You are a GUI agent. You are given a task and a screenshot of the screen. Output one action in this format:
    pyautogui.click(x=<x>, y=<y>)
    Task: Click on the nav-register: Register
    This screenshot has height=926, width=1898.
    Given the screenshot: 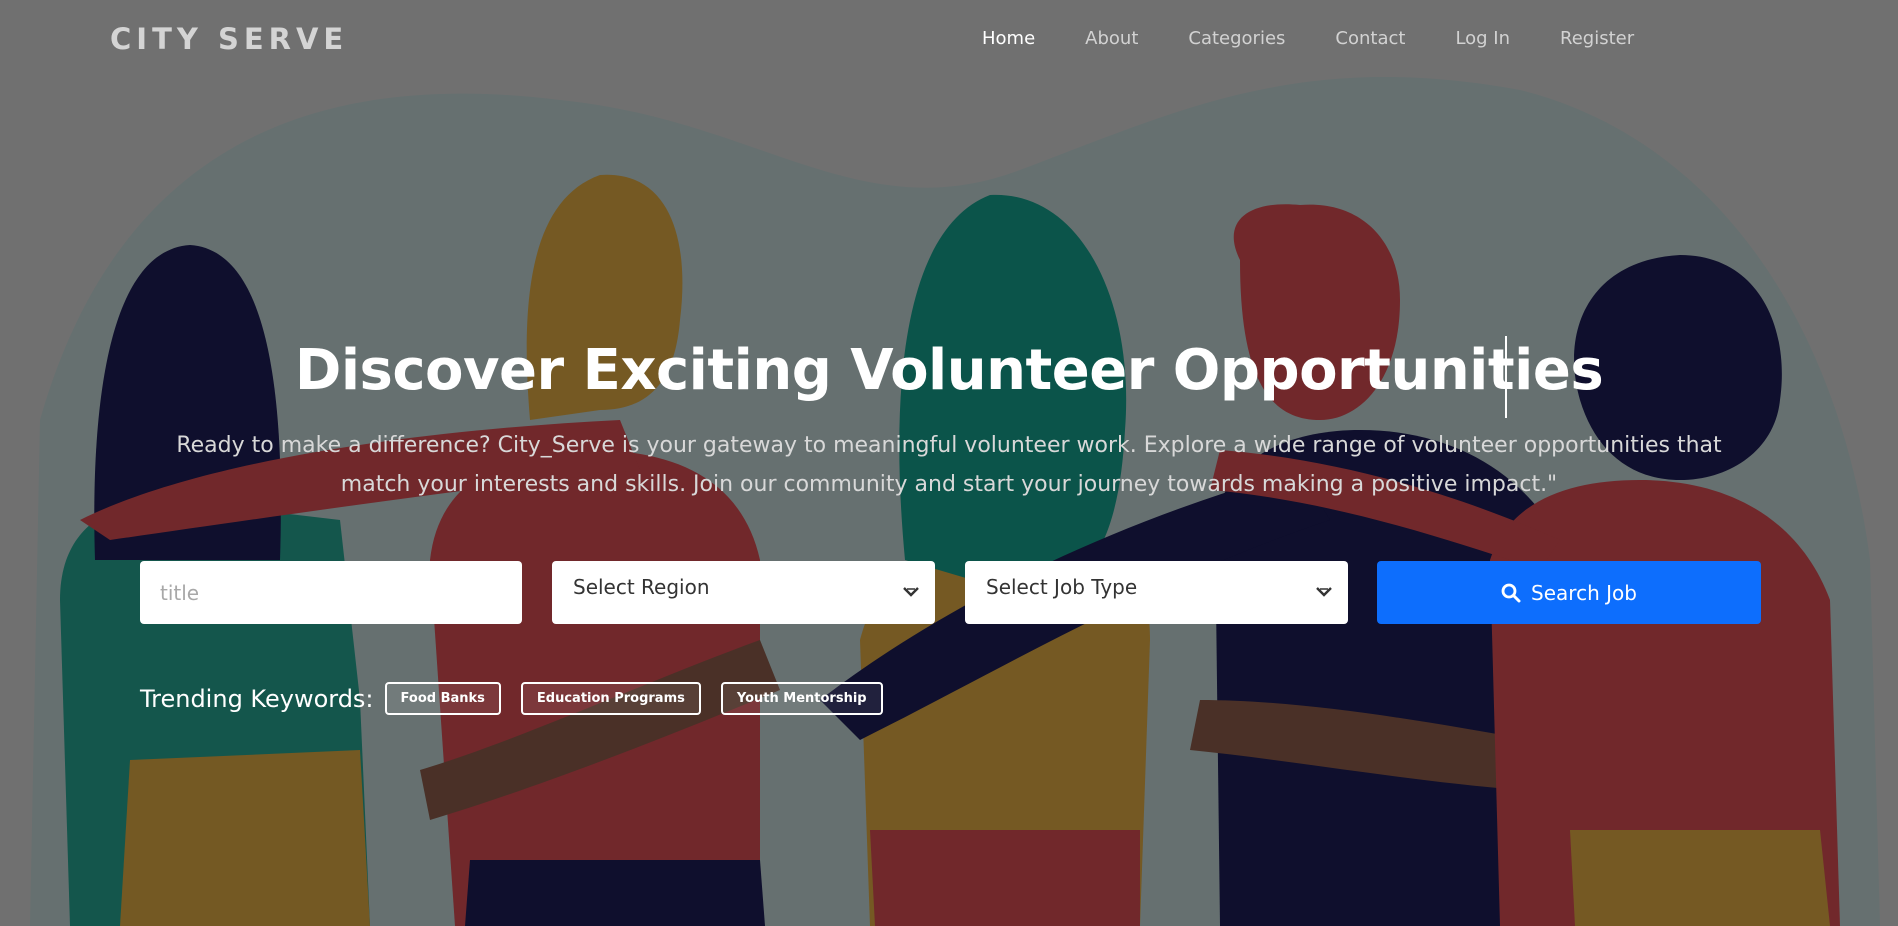 What is the action you would take?
    pyautogui.click(x=1597, y=38)
    